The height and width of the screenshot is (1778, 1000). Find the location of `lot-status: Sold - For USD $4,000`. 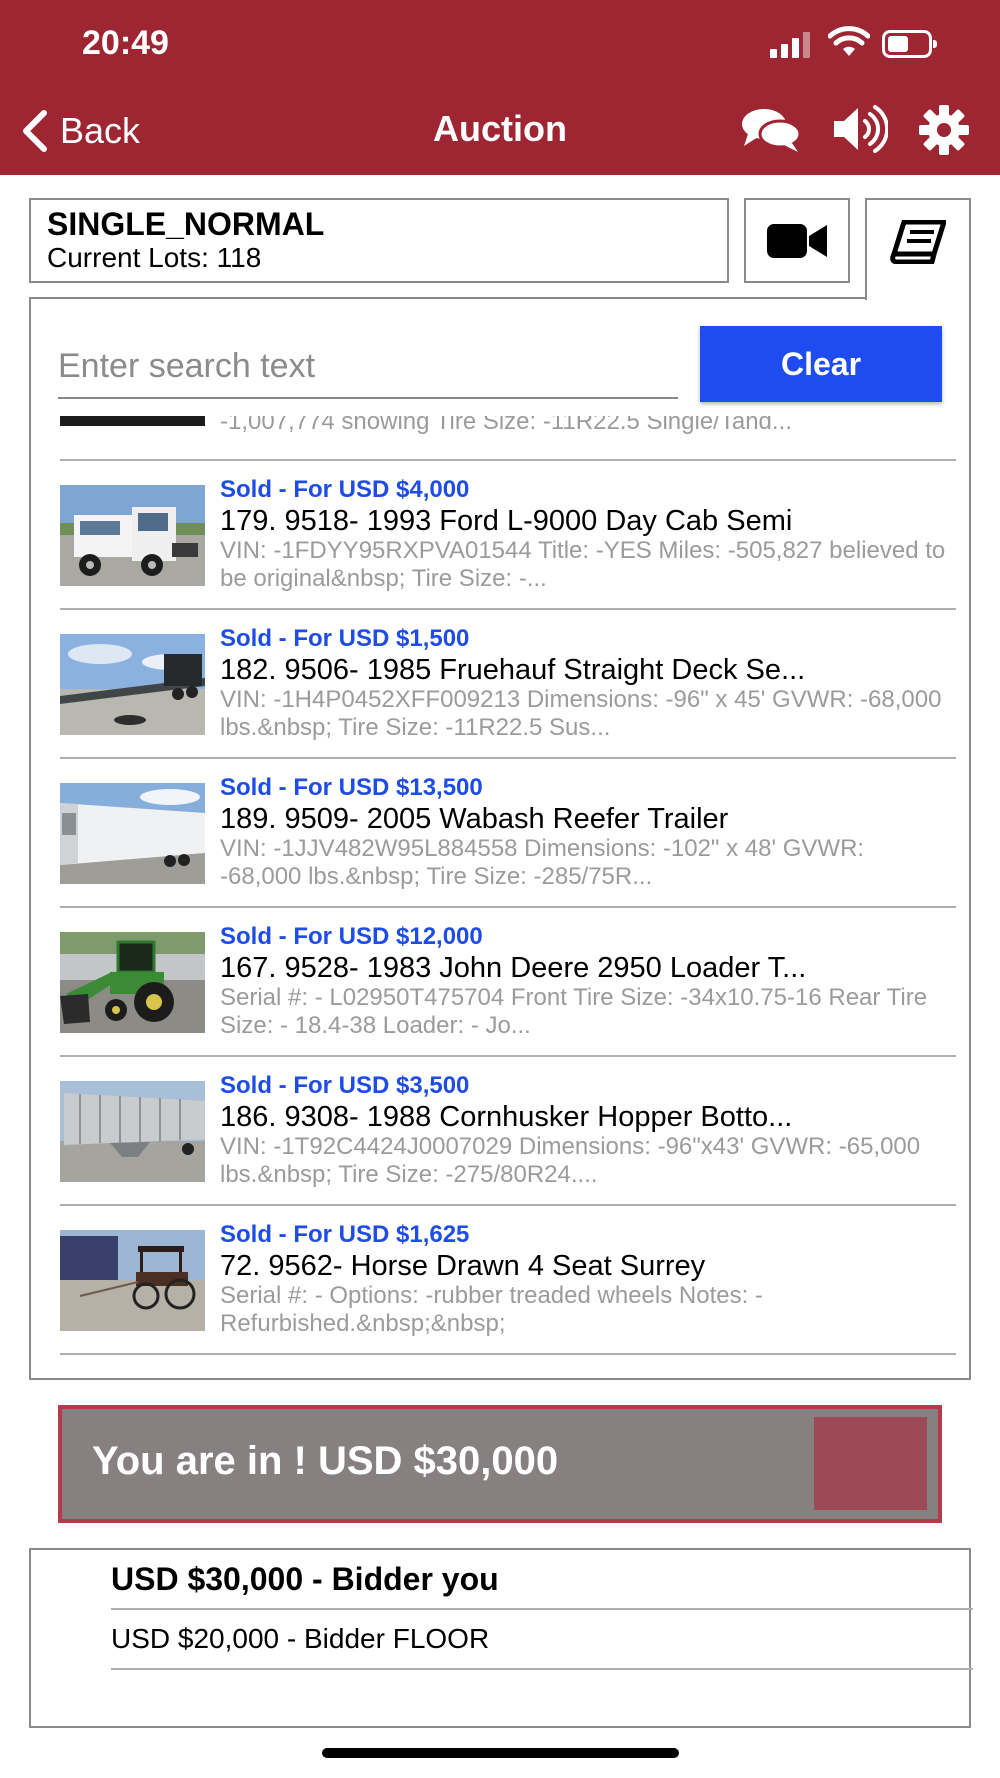

lot-status: Sold - For USD $4,000 is located at coordinates (345, 489).